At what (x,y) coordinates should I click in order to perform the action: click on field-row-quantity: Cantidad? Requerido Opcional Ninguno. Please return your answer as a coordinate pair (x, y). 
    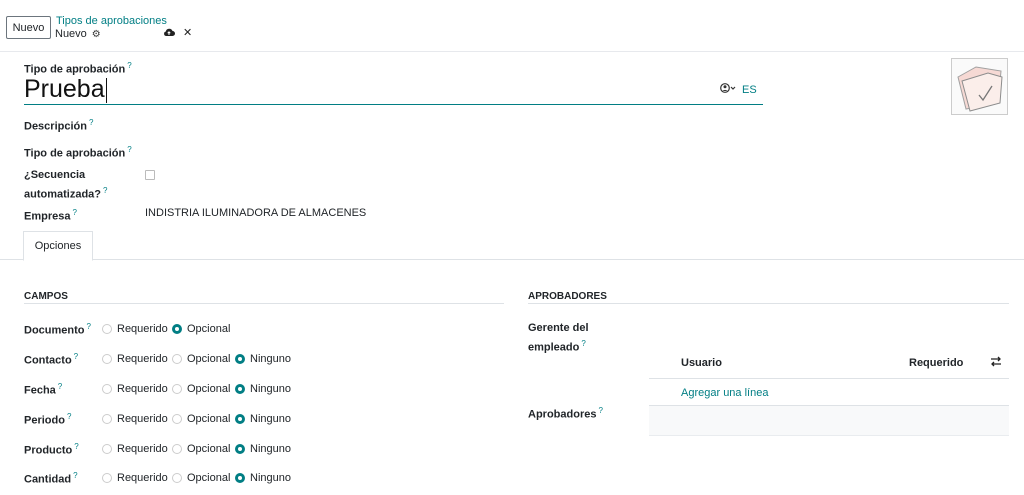
    Looking at the image, I should click on (259, 481).